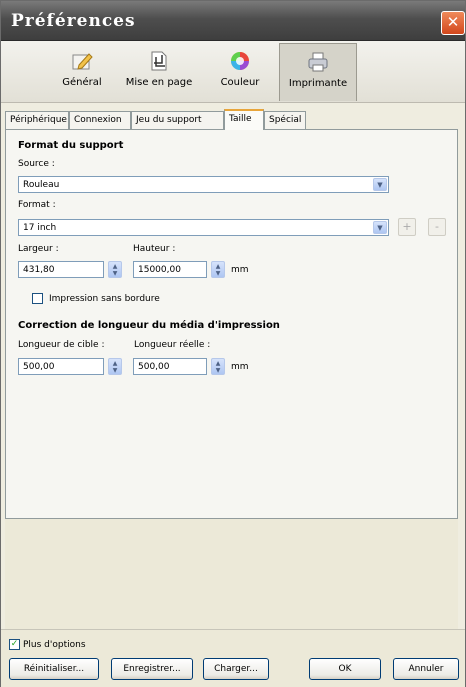 This screenshot has height=687, width=466. What do you see at coordinates (37, 120) in the screenshot?
I see `tab-peripheral: Périphérique` at bounding box center [37, 120].